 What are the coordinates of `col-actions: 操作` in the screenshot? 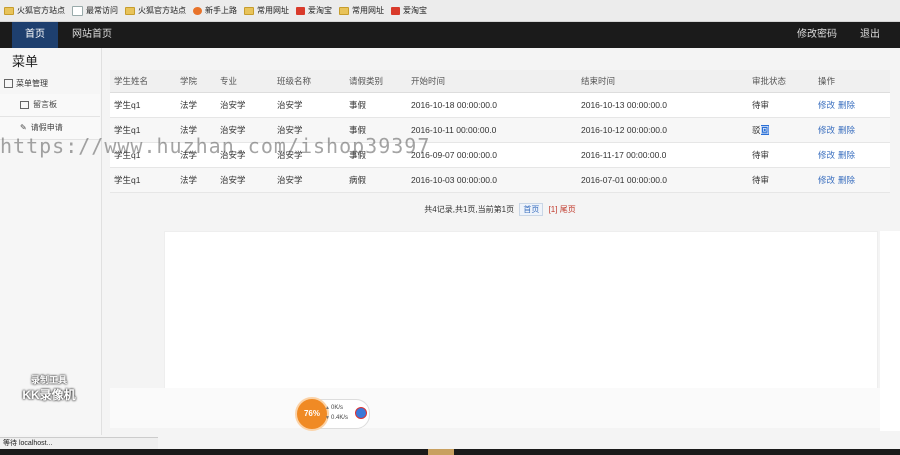 It's located at (852, 81).